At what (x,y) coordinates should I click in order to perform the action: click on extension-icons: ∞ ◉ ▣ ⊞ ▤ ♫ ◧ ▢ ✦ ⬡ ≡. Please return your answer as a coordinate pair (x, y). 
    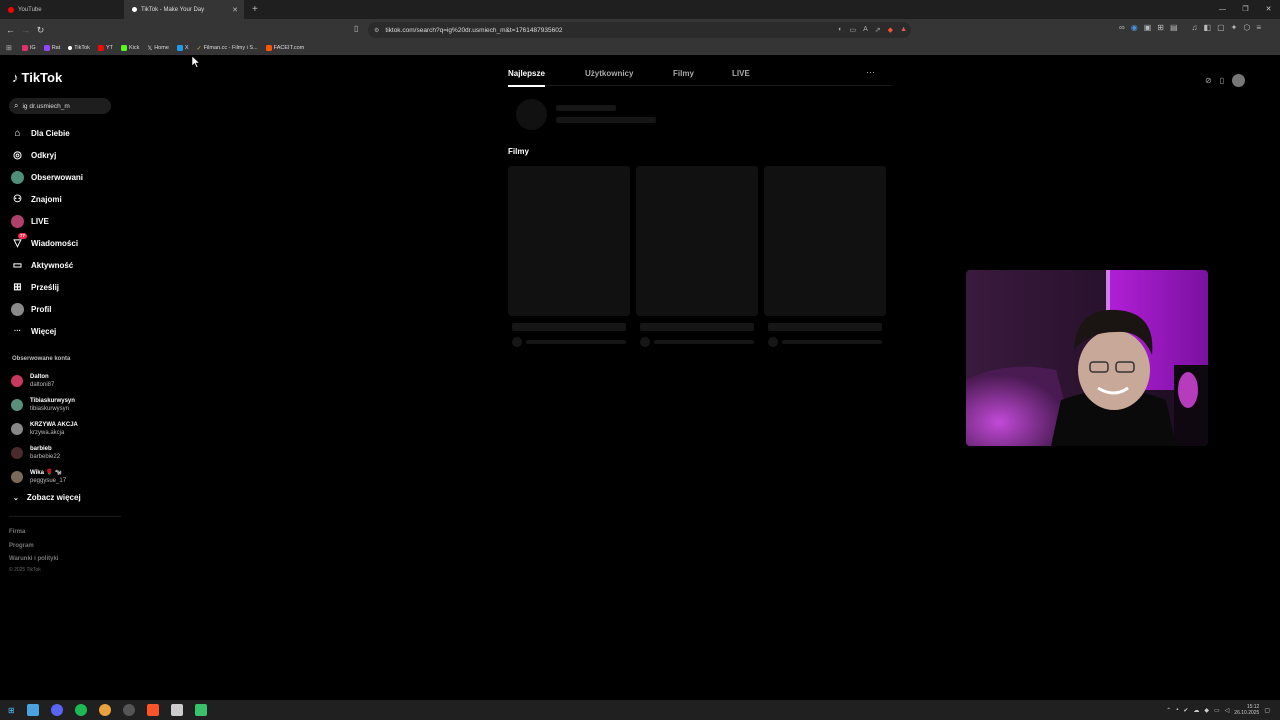
    Looking at the image, I should click on (1190, 27).